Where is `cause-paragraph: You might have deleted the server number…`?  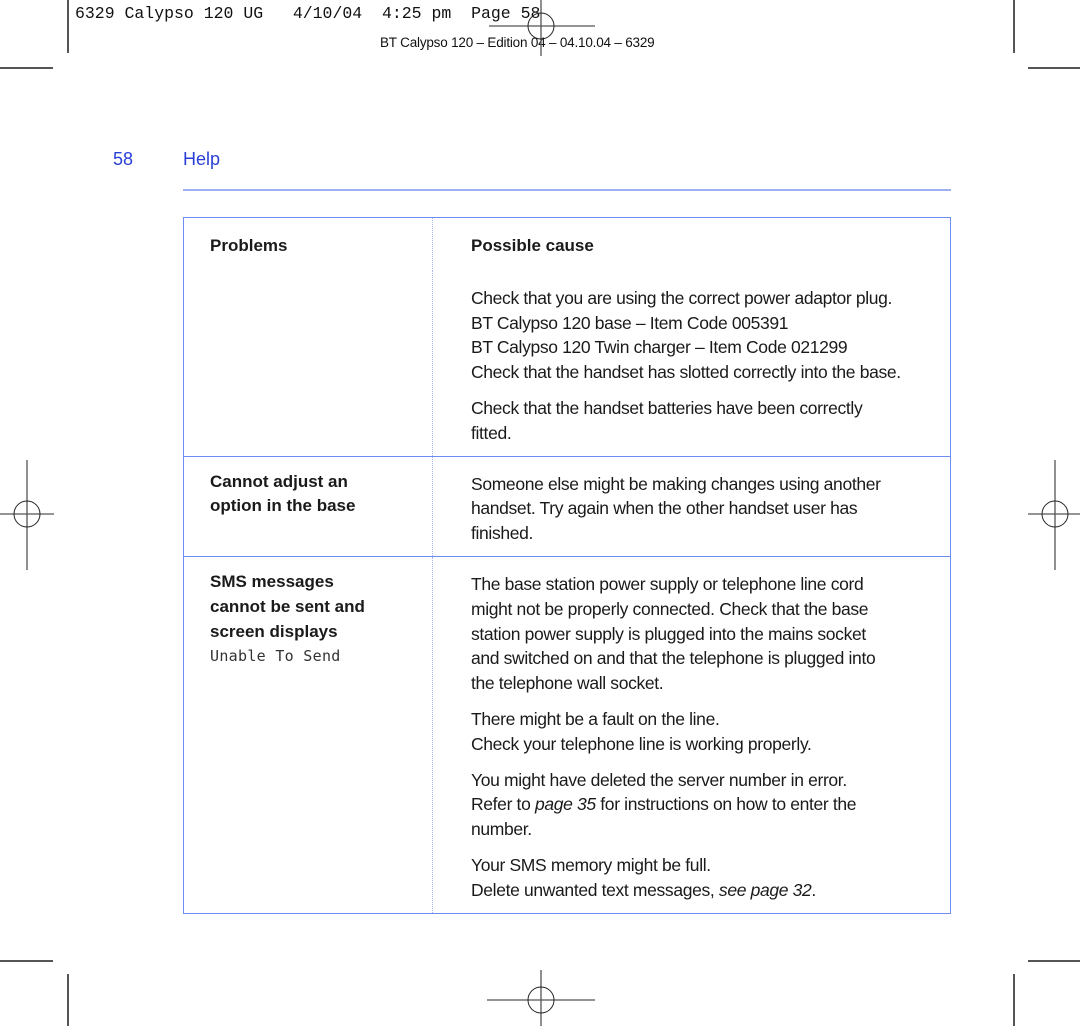
cause-paragraph: You might have deleted the server number… is located at coordinates (708, 805).